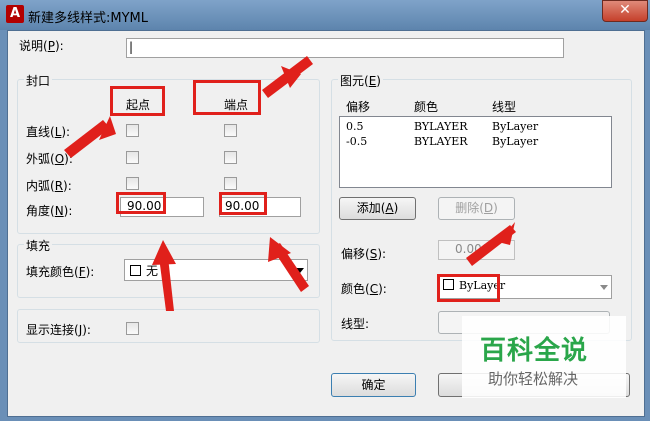 Image resolution: width=650 pixels, height=421 pixels. What do you see at coordinates (533, 379) in the screenshot?
I see `watermark-subtitle: 助你轻松解决` at bounding box center [533, 379].